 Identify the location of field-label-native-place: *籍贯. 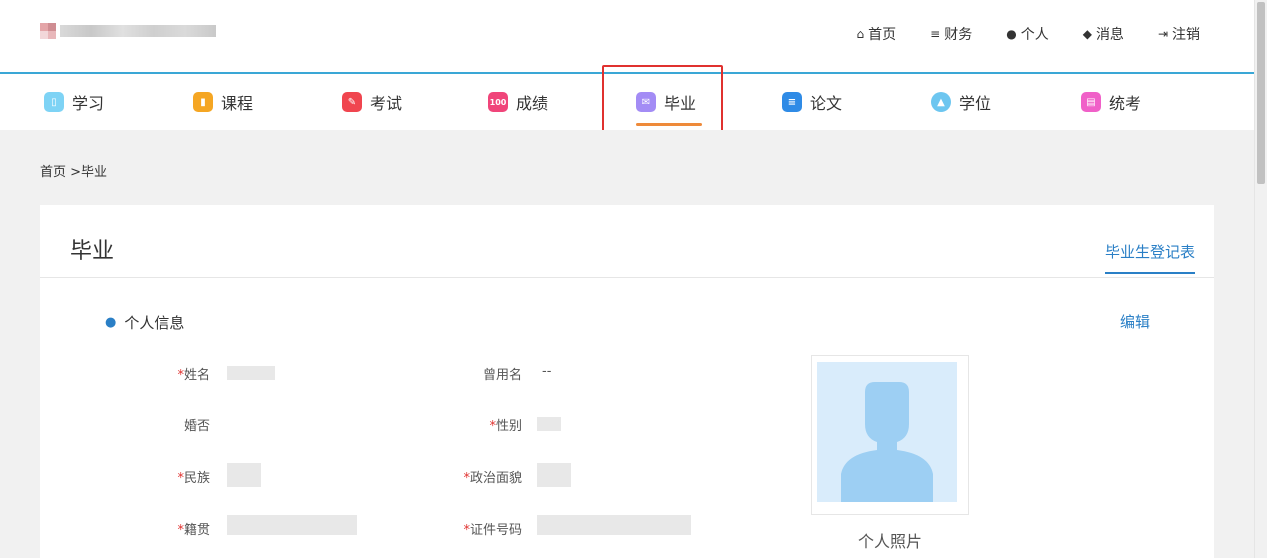
(193, 530).